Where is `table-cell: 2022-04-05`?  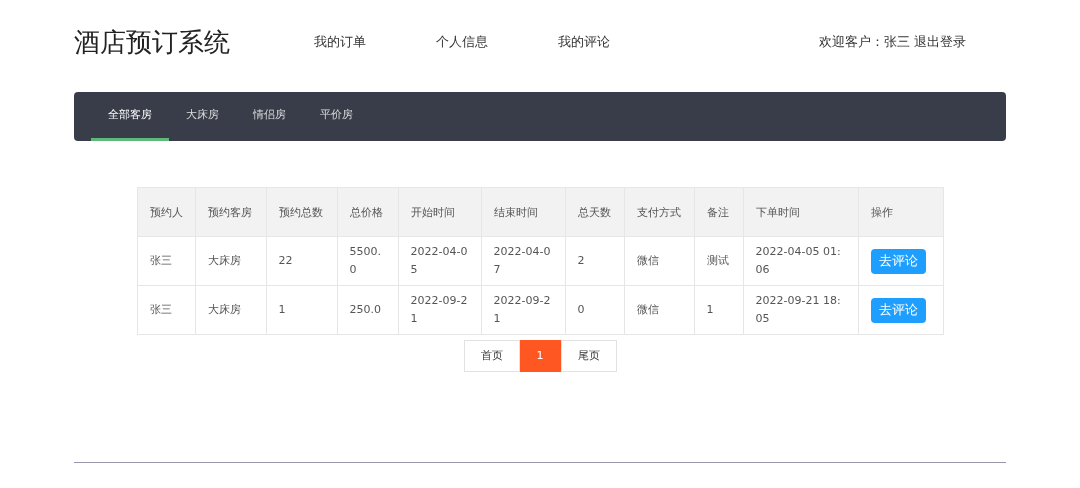 table-cell: 2022-04-05 is located at coordinates (439, 261).